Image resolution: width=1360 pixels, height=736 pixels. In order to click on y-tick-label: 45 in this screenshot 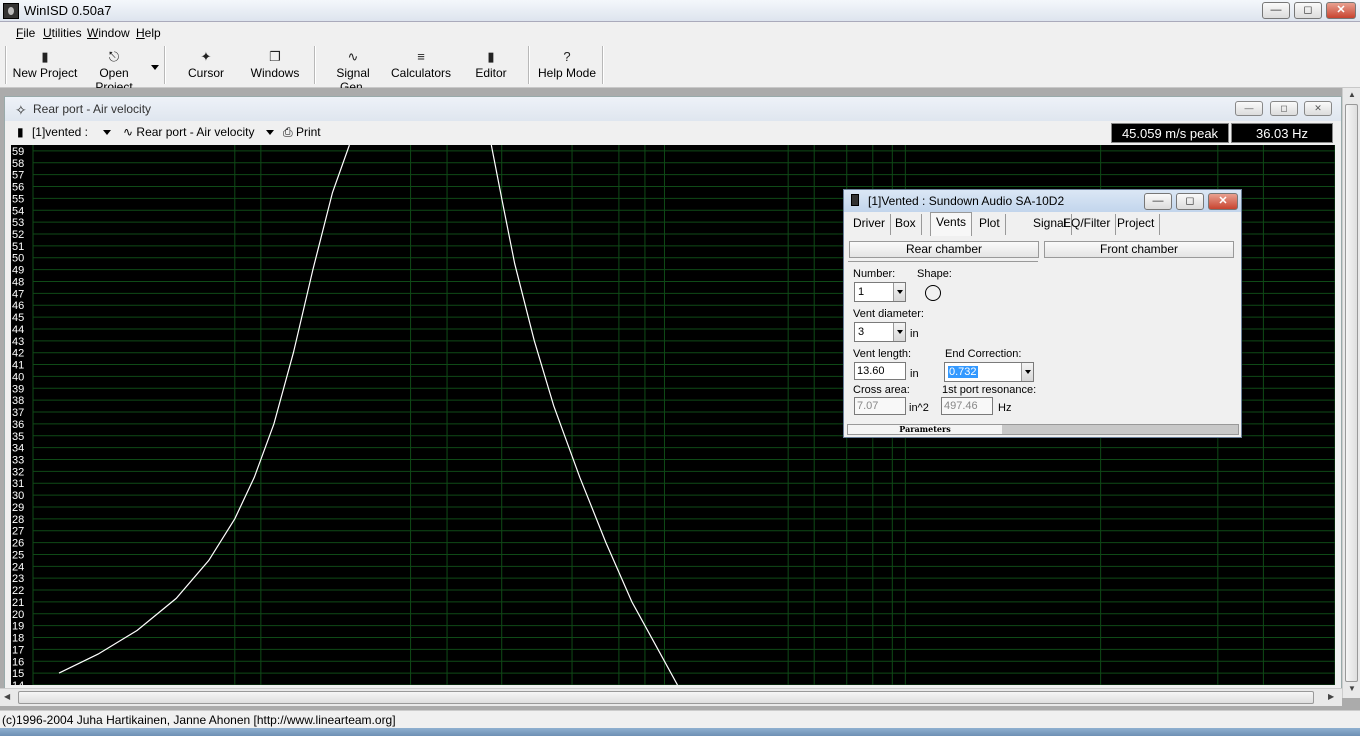, I will do `click(18, 318)`.